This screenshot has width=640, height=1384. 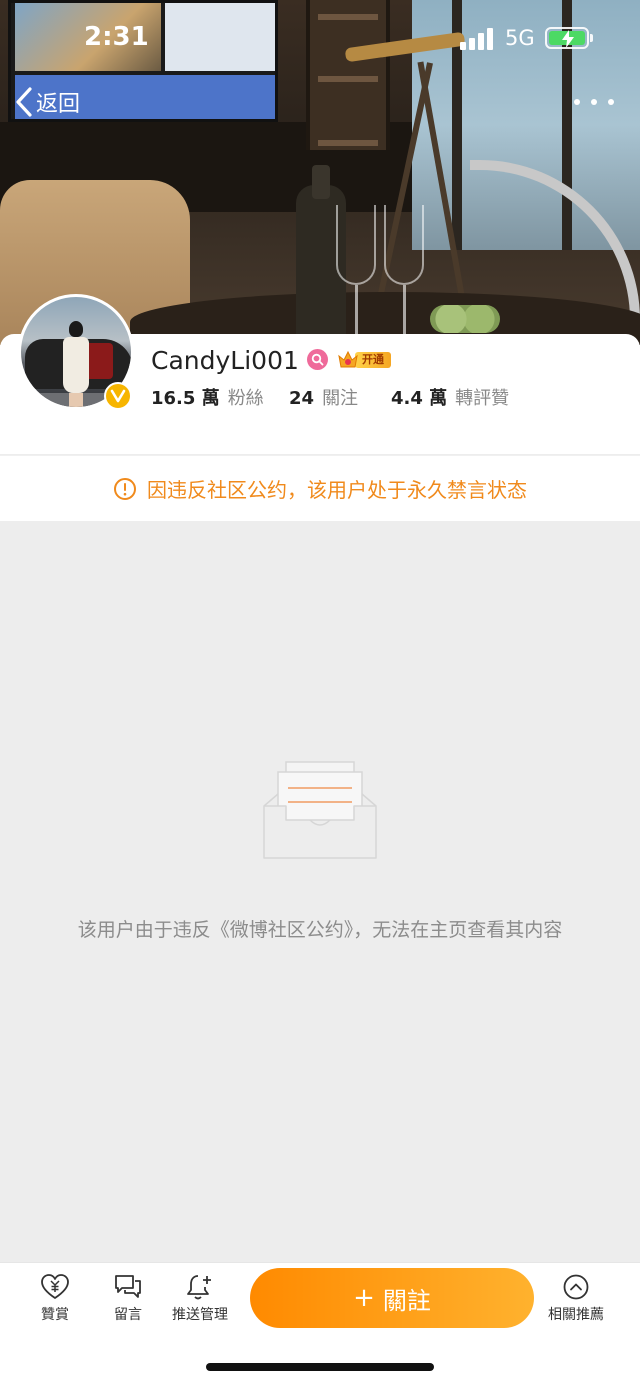 What do you see at coordinates (477, 39) in the screenshot?
I see `signal-icon` at bounding box center [477, 39].